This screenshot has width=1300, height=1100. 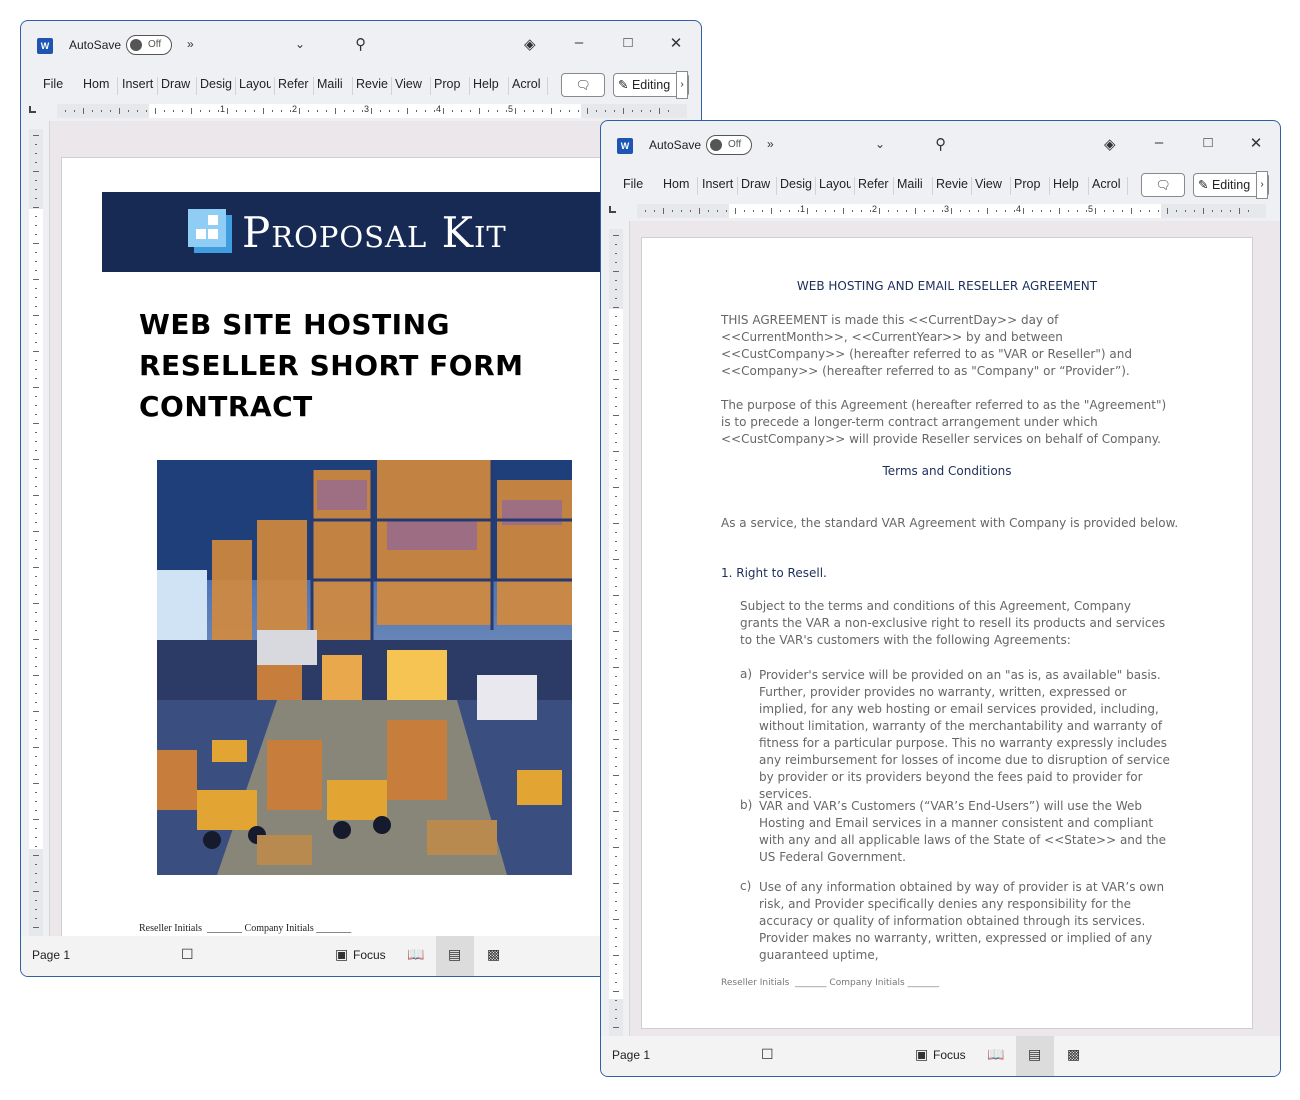 I want to click on initials-blank: _______, so click(x=225, y=928).